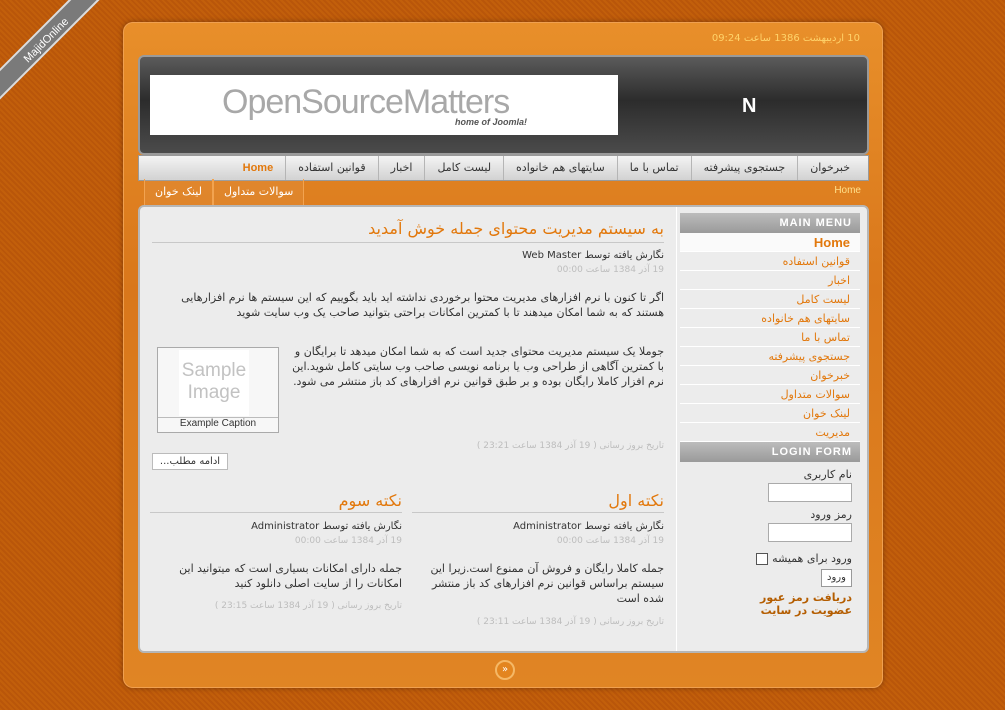 The width and height of the screenshot is (1005, 710). I want to click on subnav-items: سوالات متداول لینک خوان, so click(224, 192).